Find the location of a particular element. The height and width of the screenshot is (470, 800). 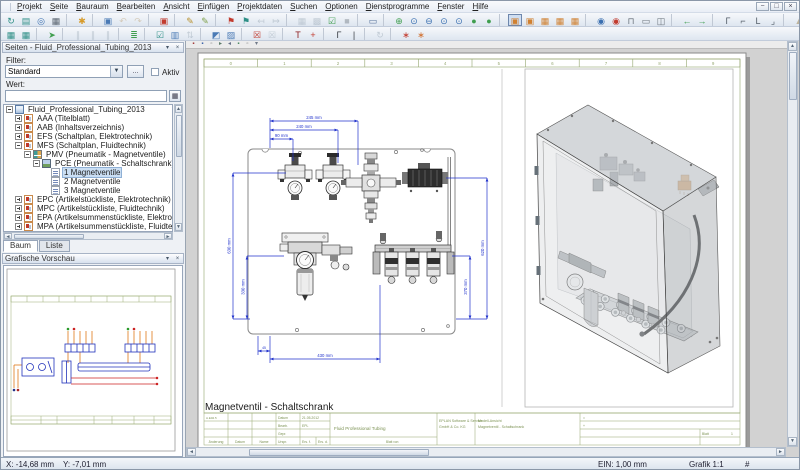

zoom-window-icon: ⊙ is located at coordinates (414, 20).